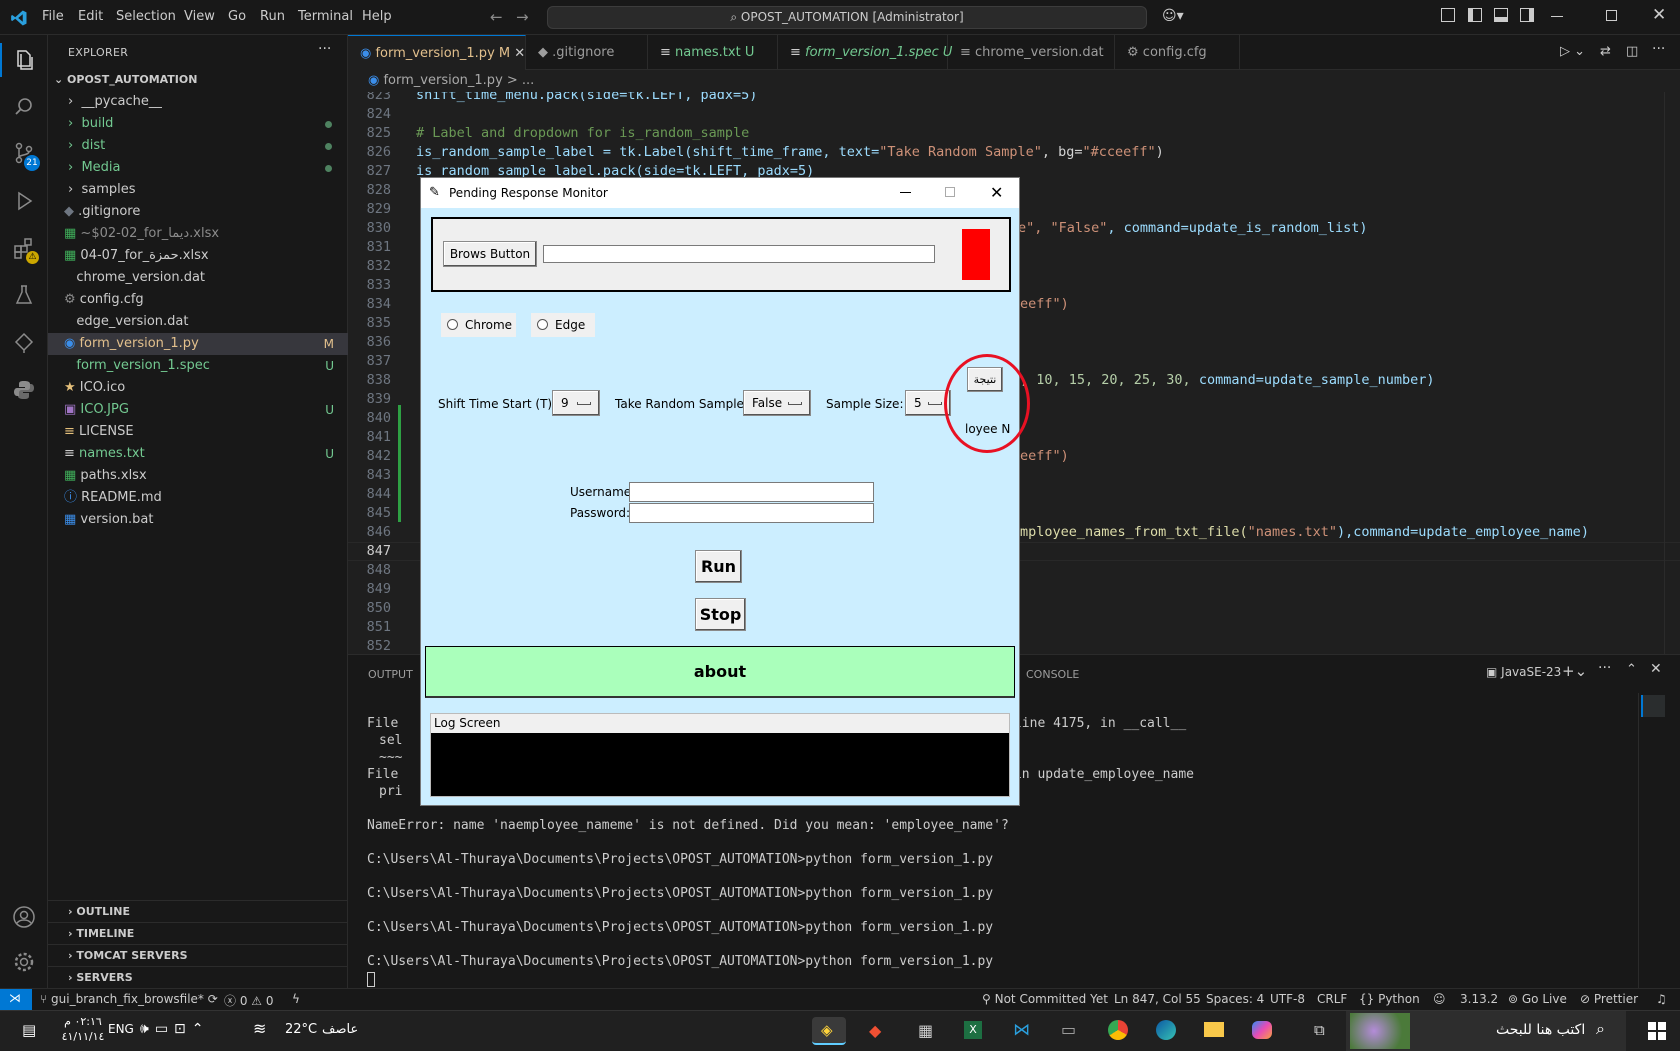 The height and width of the screenshot is (1051, 1680). Describe the element at coordinates (1631, 669) in the screenshot. I see `maximize-panel-icon: ⌃` at that location.